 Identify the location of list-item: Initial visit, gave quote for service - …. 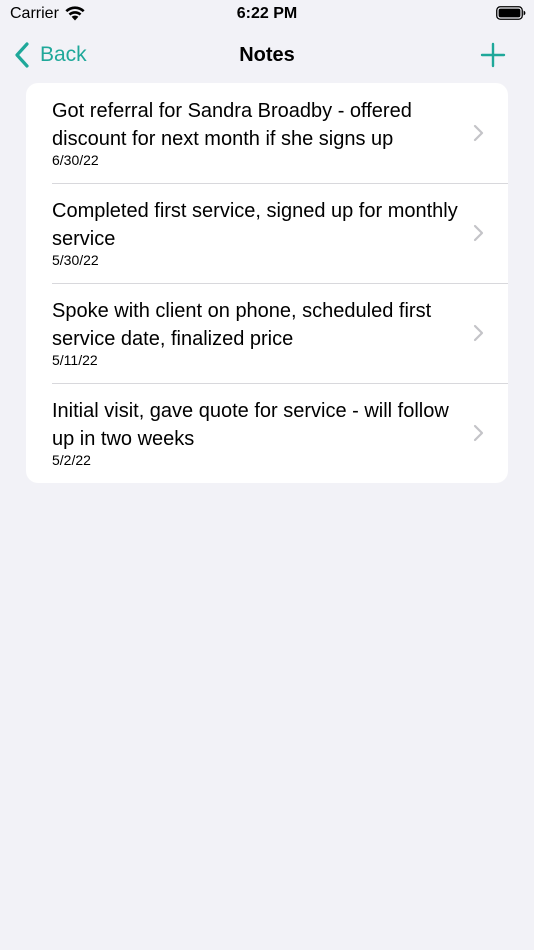
(267, 433).